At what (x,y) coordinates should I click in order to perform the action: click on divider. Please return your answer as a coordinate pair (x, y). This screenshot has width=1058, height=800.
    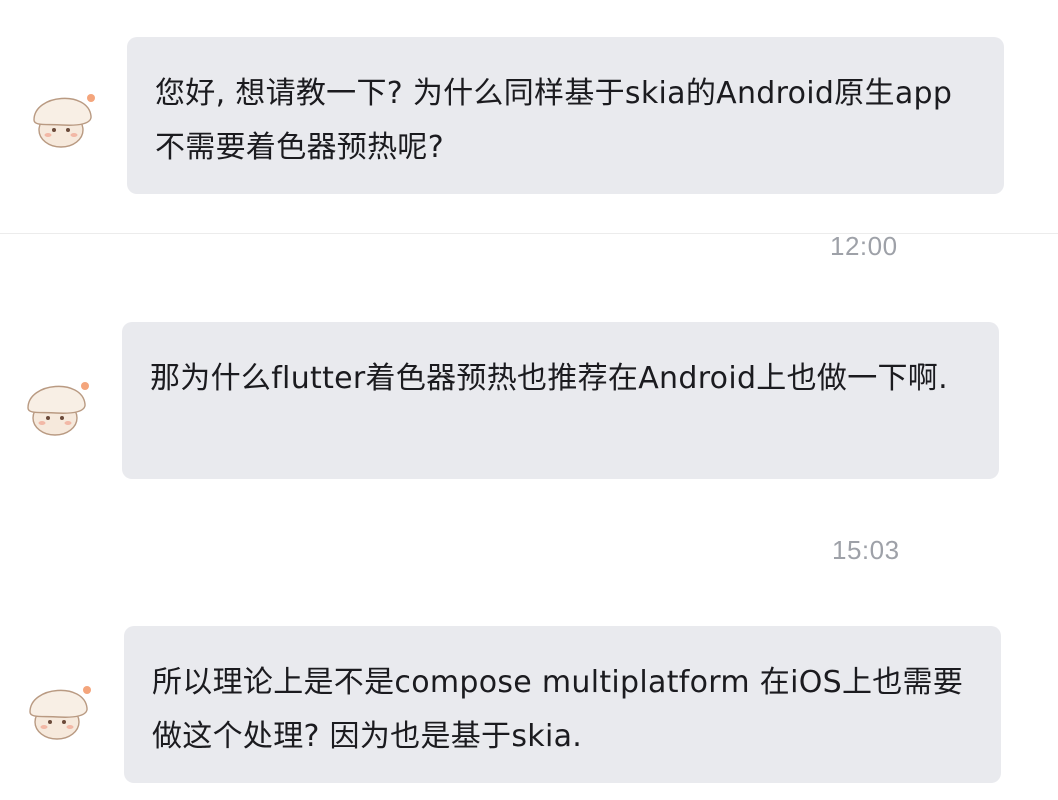
    Looking at the image, I should click on (529, 233).